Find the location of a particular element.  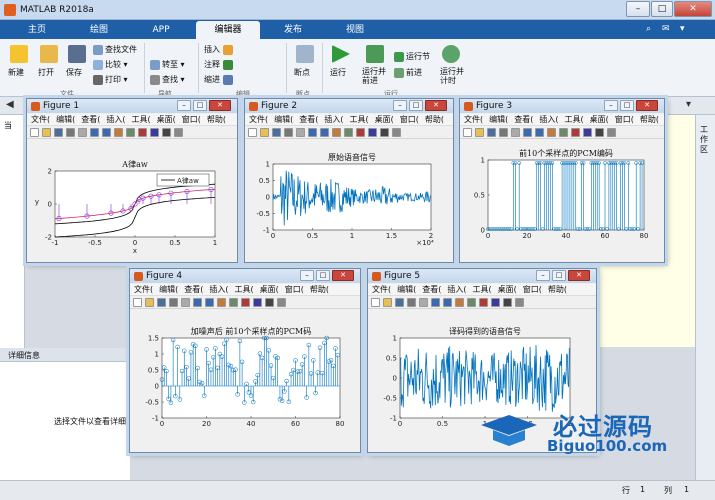

figure-title-bar: Figure 5 – □ ✕ is located at coordinates (482, 276).